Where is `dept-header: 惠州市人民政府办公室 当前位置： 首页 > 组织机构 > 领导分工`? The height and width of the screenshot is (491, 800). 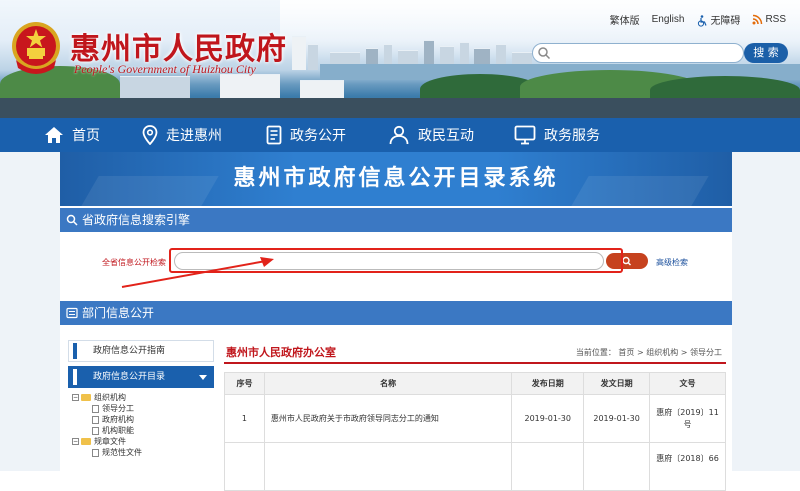
dept-header: 惠州市人民政府办公室 当前位置： 首页 > 组织机构 > 领导分工 is located at coordinates (475, 352).